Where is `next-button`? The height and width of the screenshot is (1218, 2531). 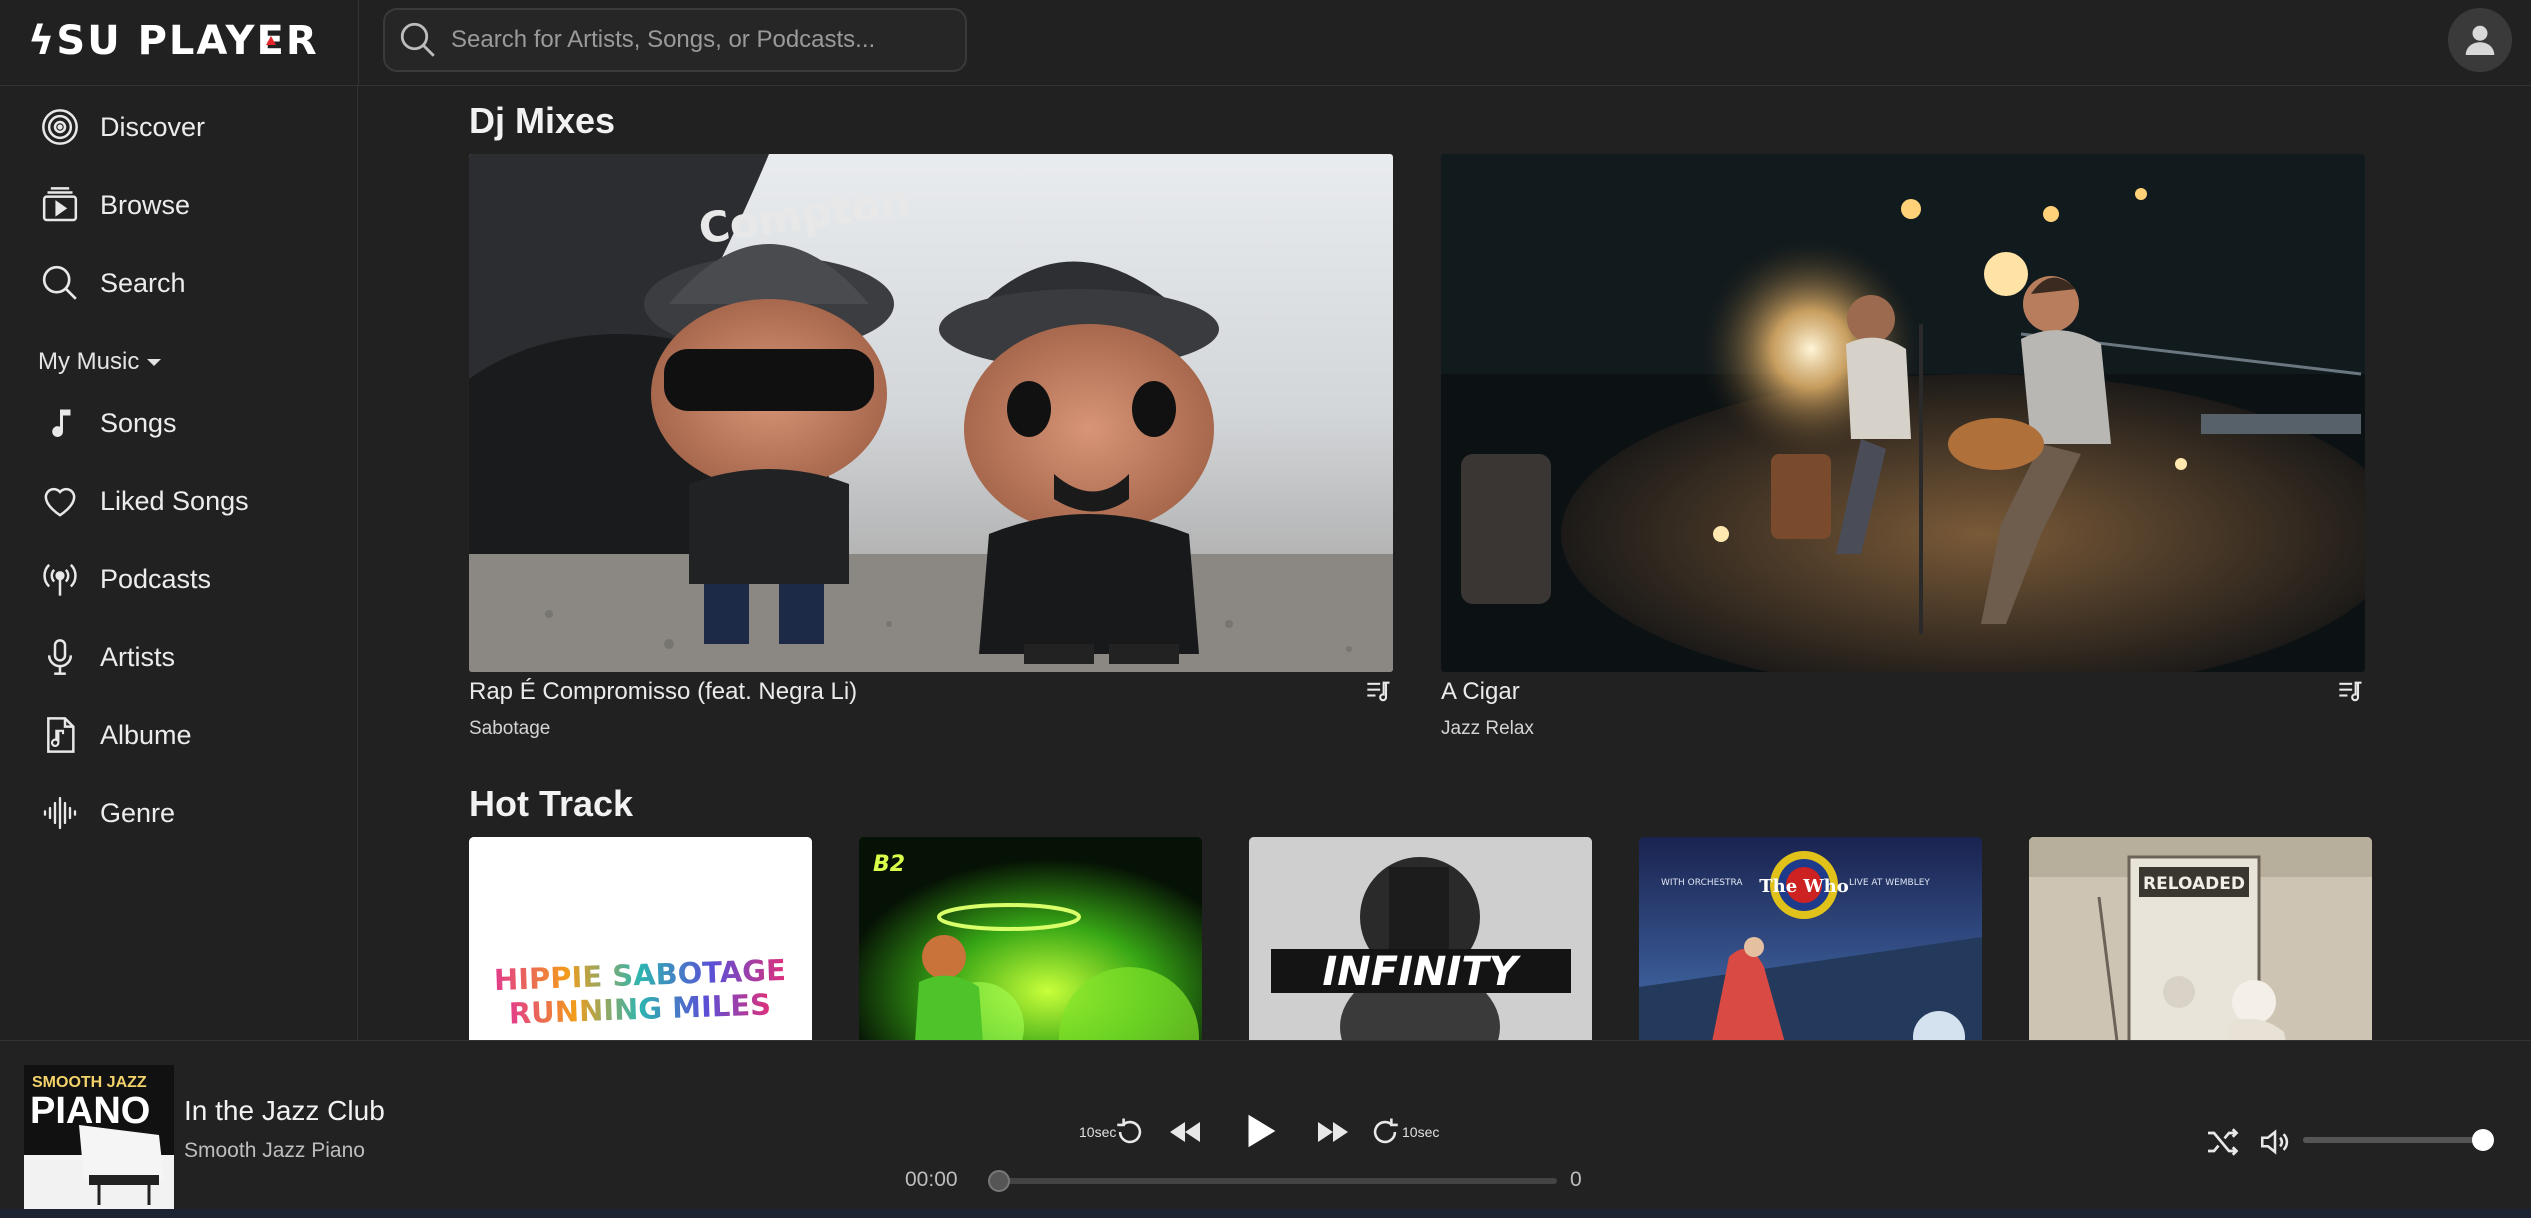 next-button is located at coordinates (1333, 1132).